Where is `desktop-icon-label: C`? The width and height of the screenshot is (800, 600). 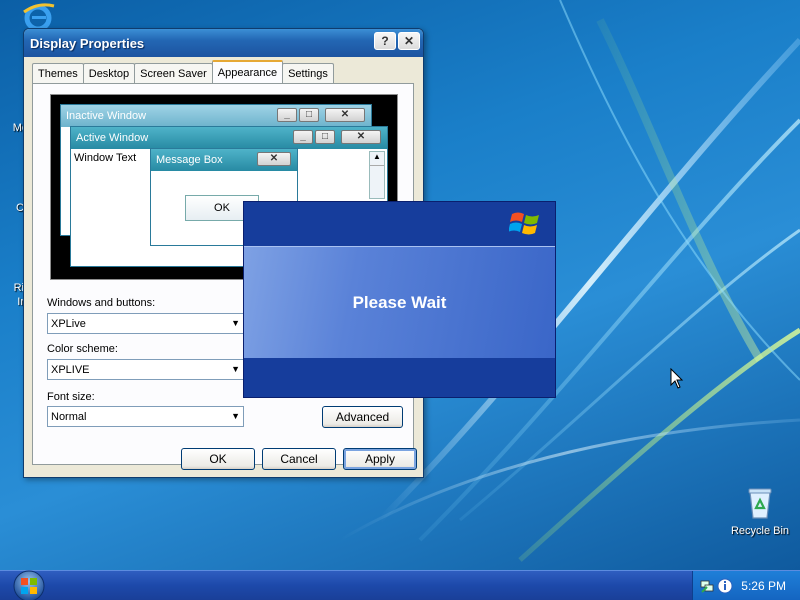 desktop-icon-label: C is located at coordinates (20, 208).